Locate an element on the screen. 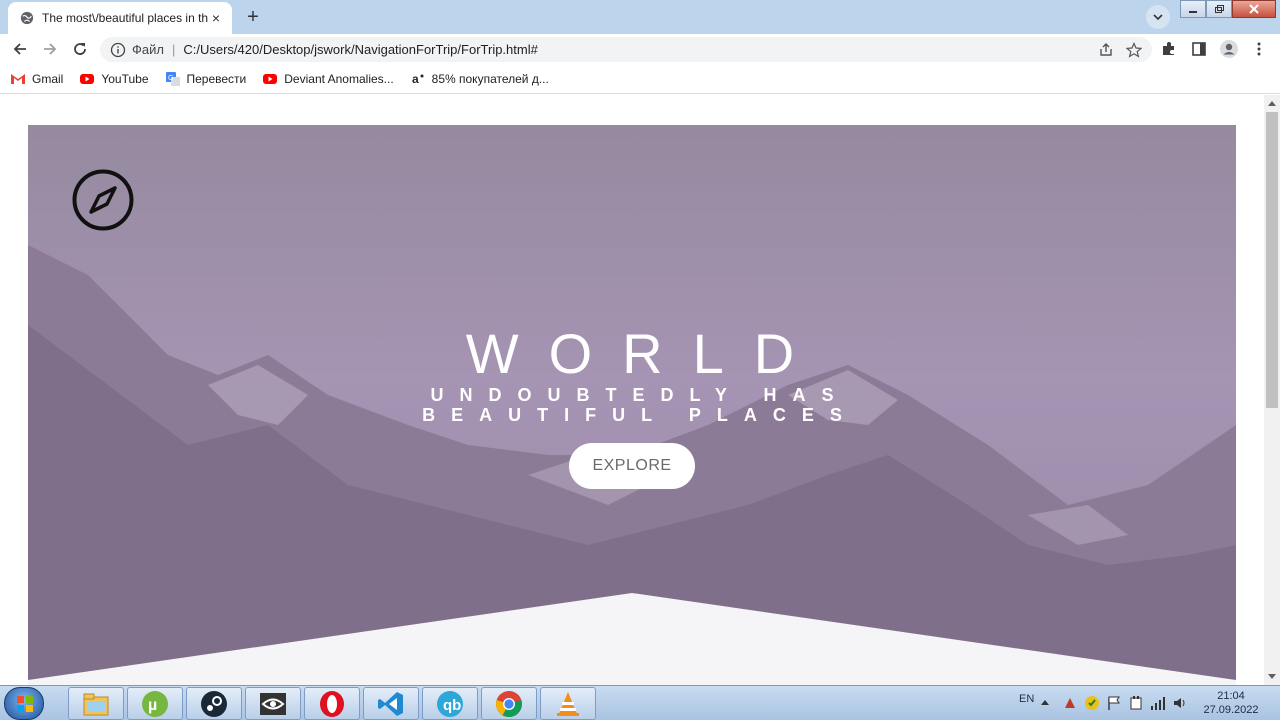 This screenshot has height=726, width=1280. clock-date: 27.09.2022 is located at coordinates (1231, 710).